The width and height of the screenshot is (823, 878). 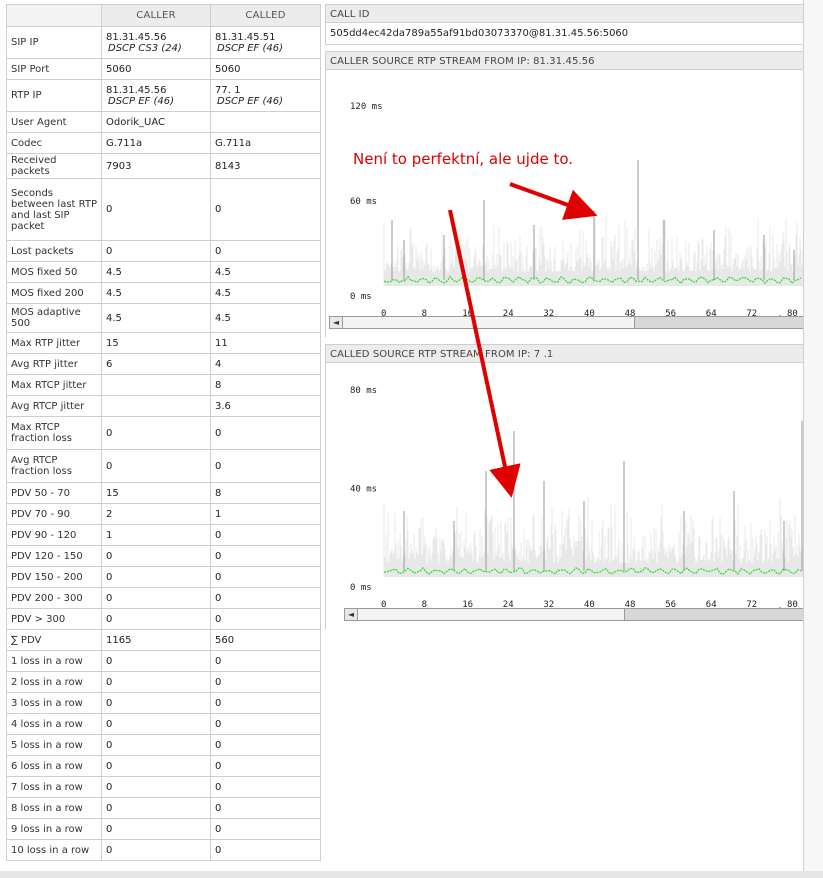 What do you see at coordinates (163, 619) in the screenshot?
I see `table-row: PDV > 300 0 0` at bounding box center [163, 619].